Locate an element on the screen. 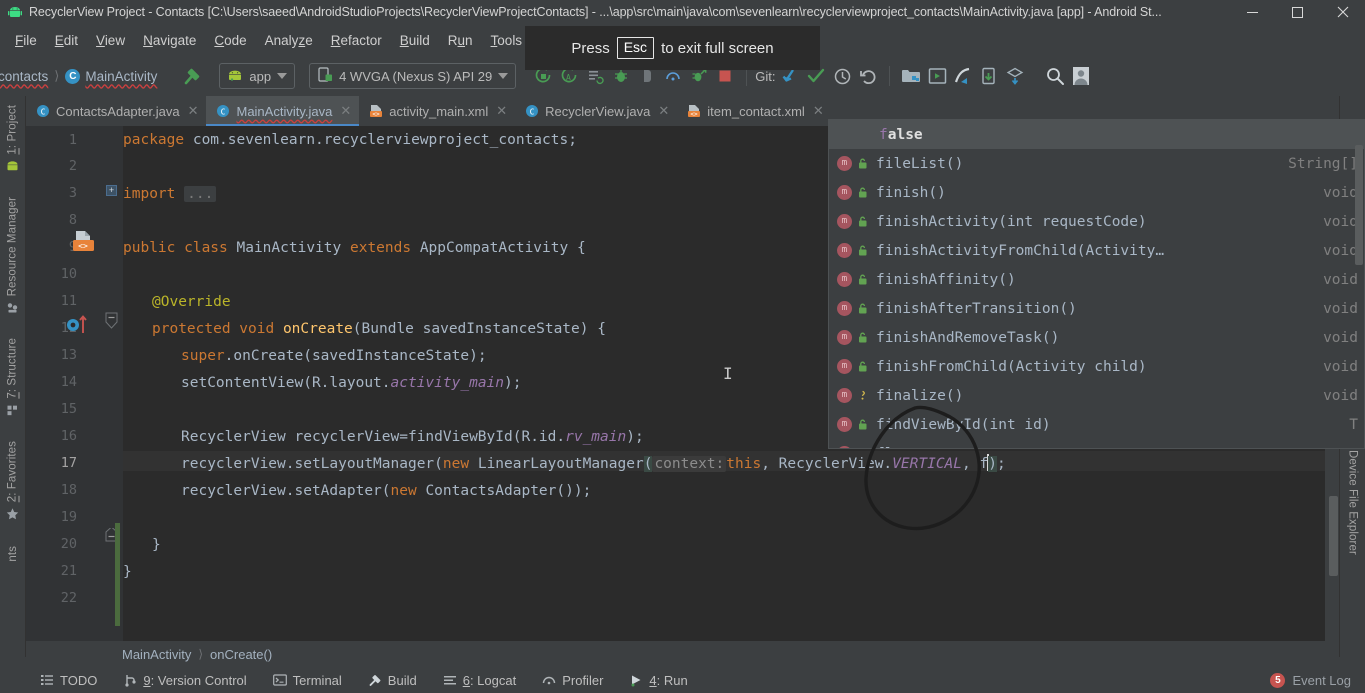 The width and height of the screenshot is (1365, 693). device-selector: 4 WVGA (Nexus S) API 29 is located at coordinates (413, 76).